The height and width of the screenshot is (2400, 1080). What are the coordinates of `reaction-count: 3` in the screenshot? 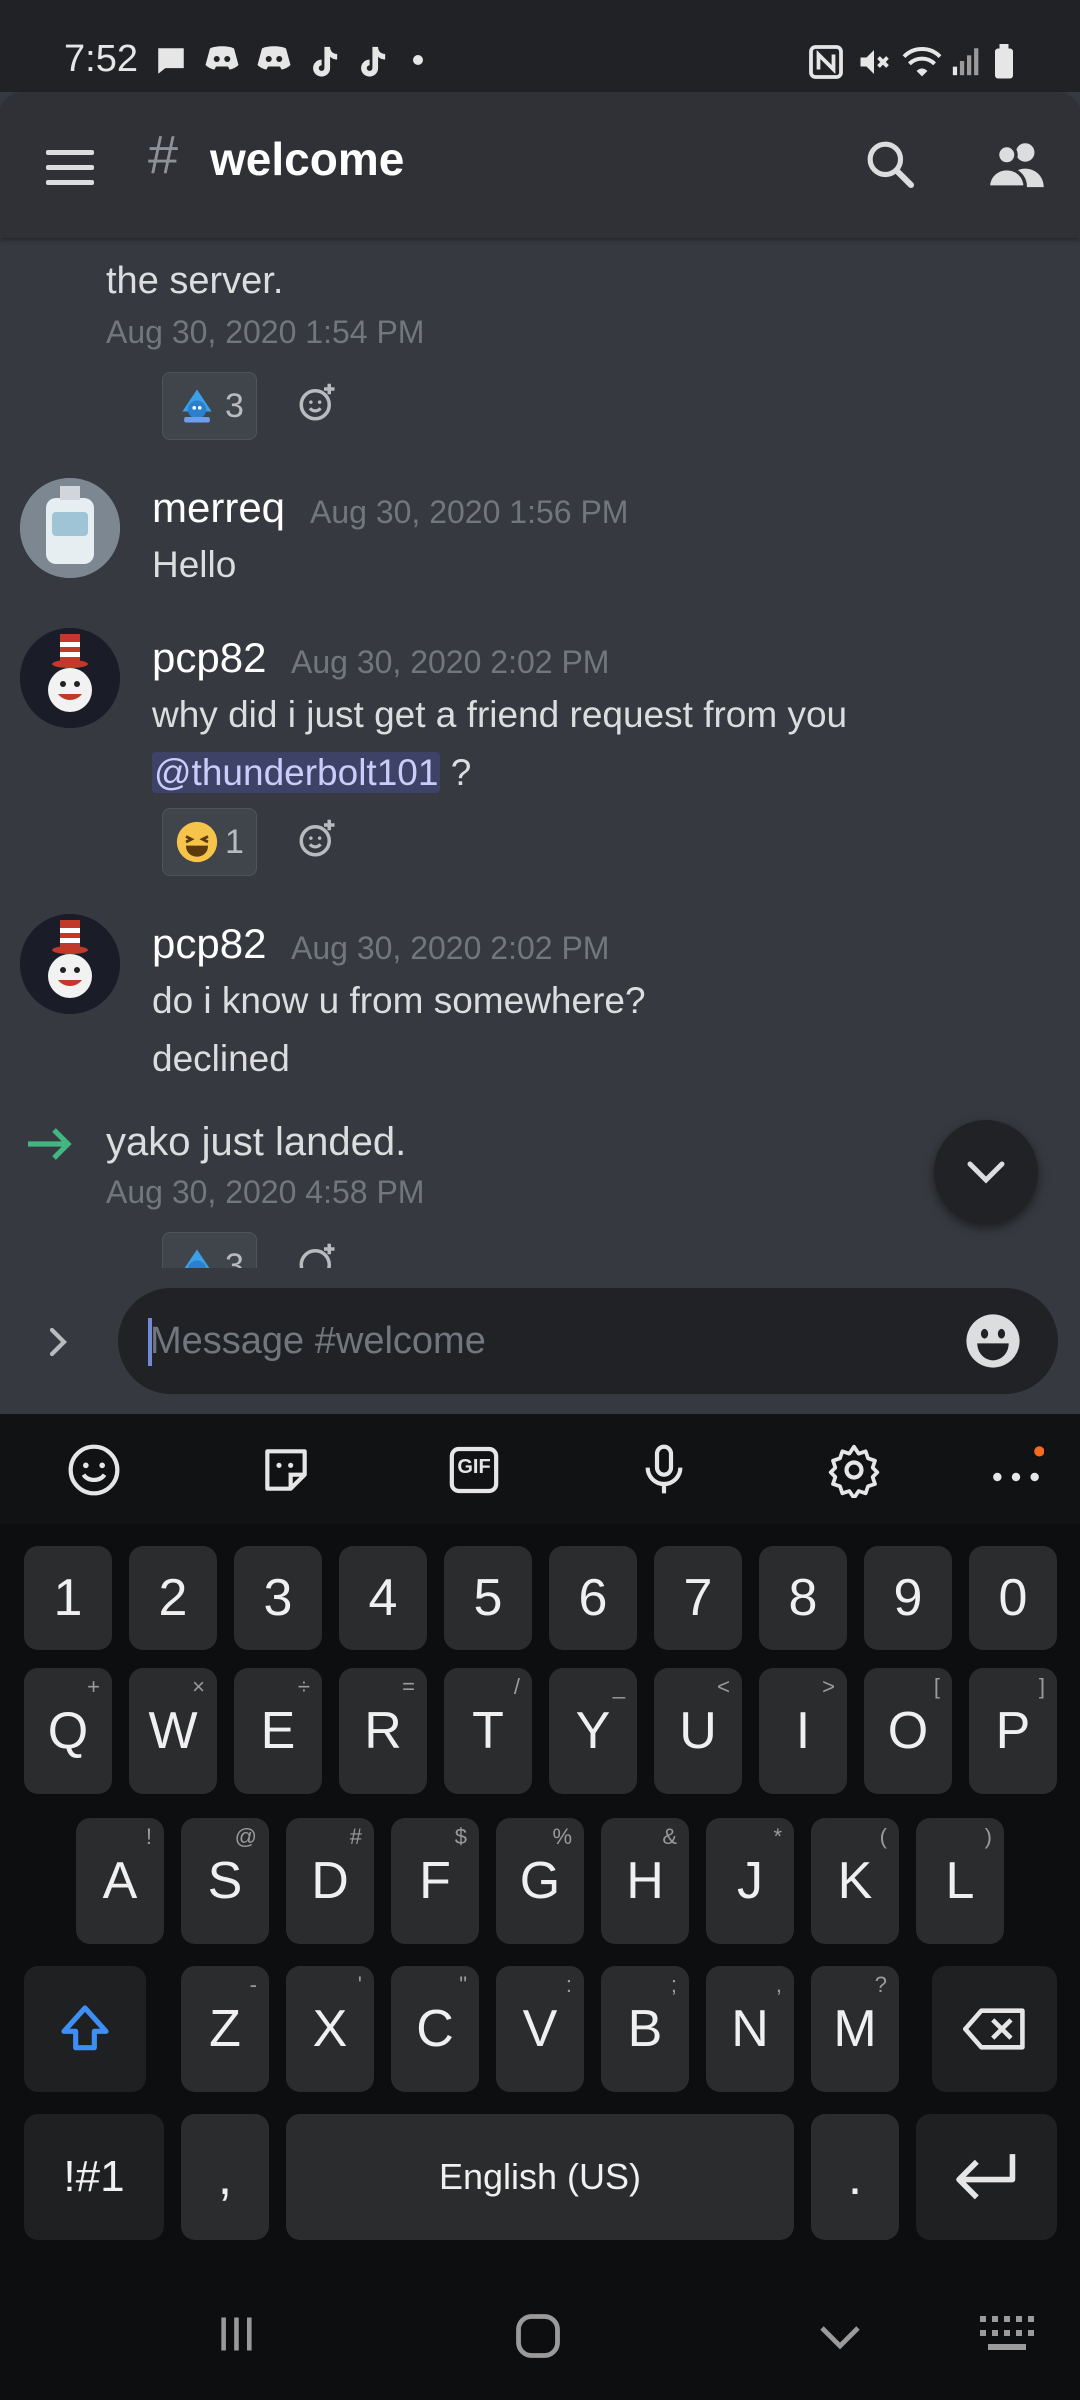 It's located at (234, 405).